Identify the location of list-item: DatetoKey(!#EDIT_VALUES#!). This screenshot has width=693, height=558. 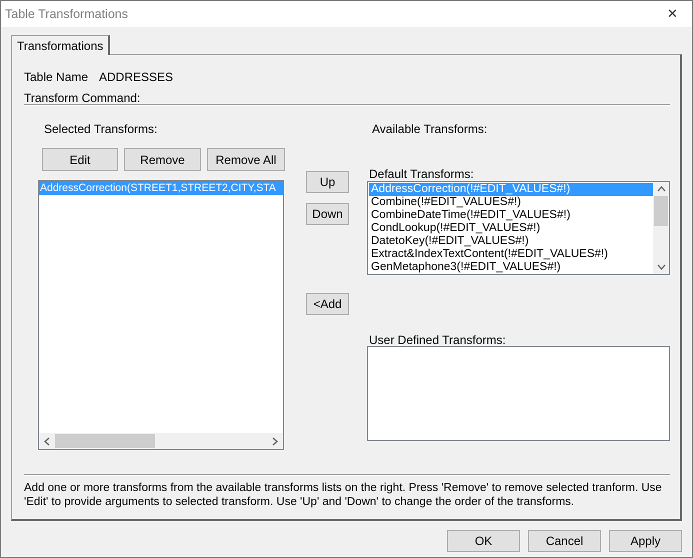
(511, 241).